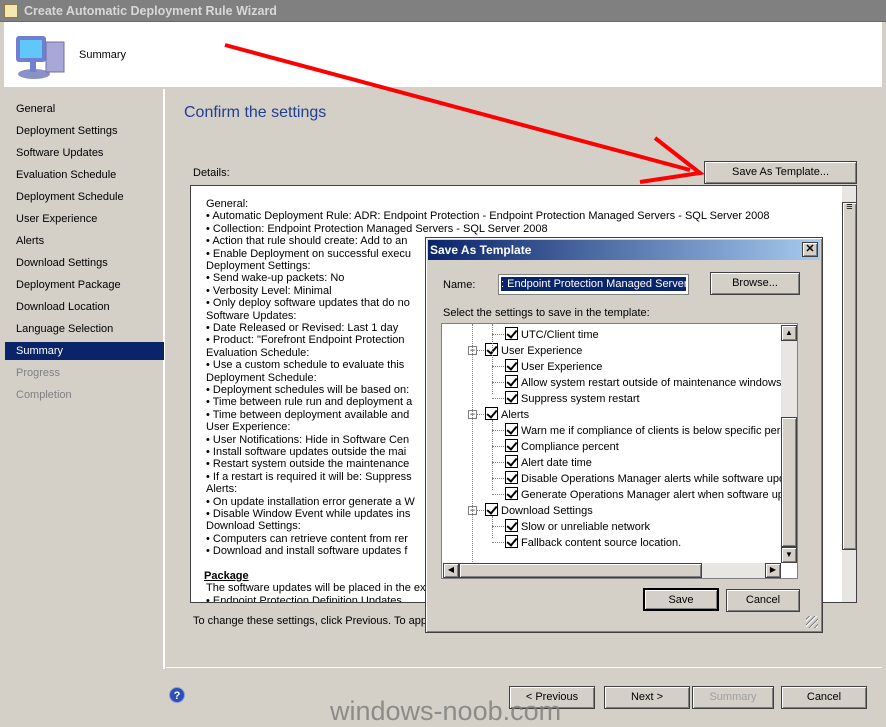 Image resolution: width=886 pixels, height=727 pixels. I want to click on detail-text: Time between rule run and deployment a, so click(312, 402).